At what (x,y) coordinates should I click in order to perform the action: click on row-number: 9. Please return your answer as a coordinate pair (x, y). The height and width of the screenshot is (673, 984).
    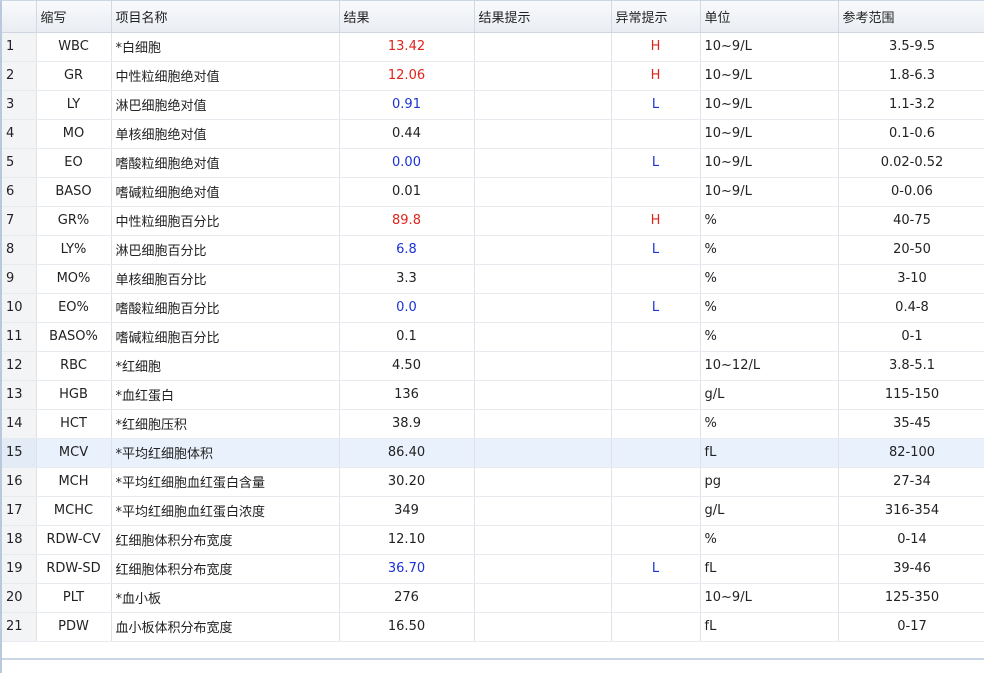
    Looking at the image, I should click on (19, 279).